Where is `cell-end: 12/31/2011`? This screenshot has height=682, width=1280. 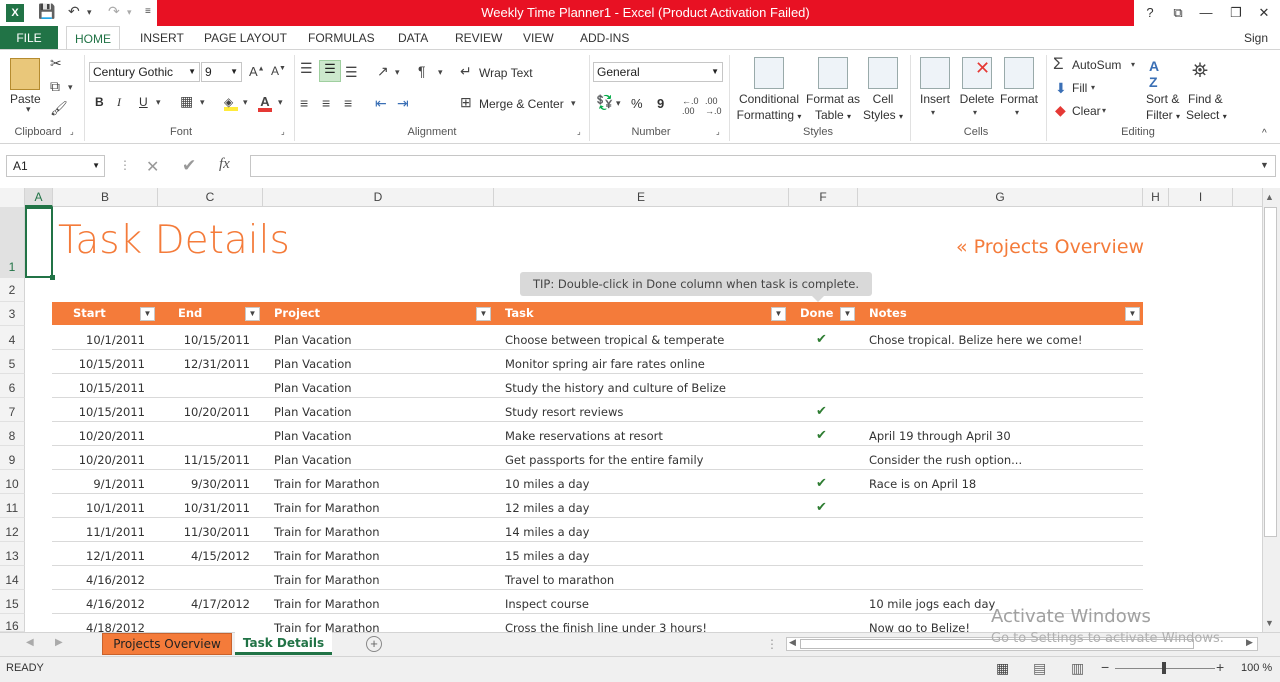
cell-end: 12/31/2011 is located at coordinates (217, 364).